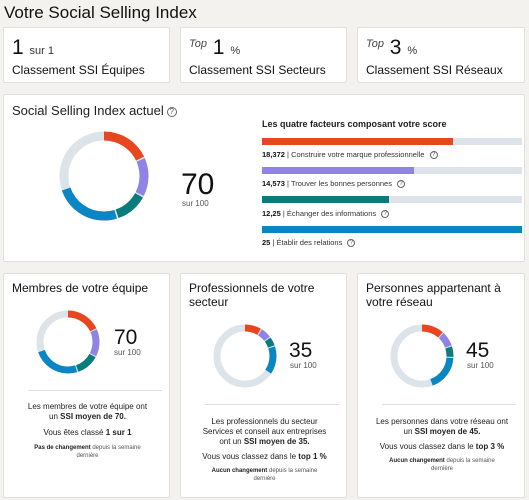 The height and width of the screenshot is (500, 529). I want to click on factor-label-relationships: 25 | Établir des relations ?, so click(309, 242).